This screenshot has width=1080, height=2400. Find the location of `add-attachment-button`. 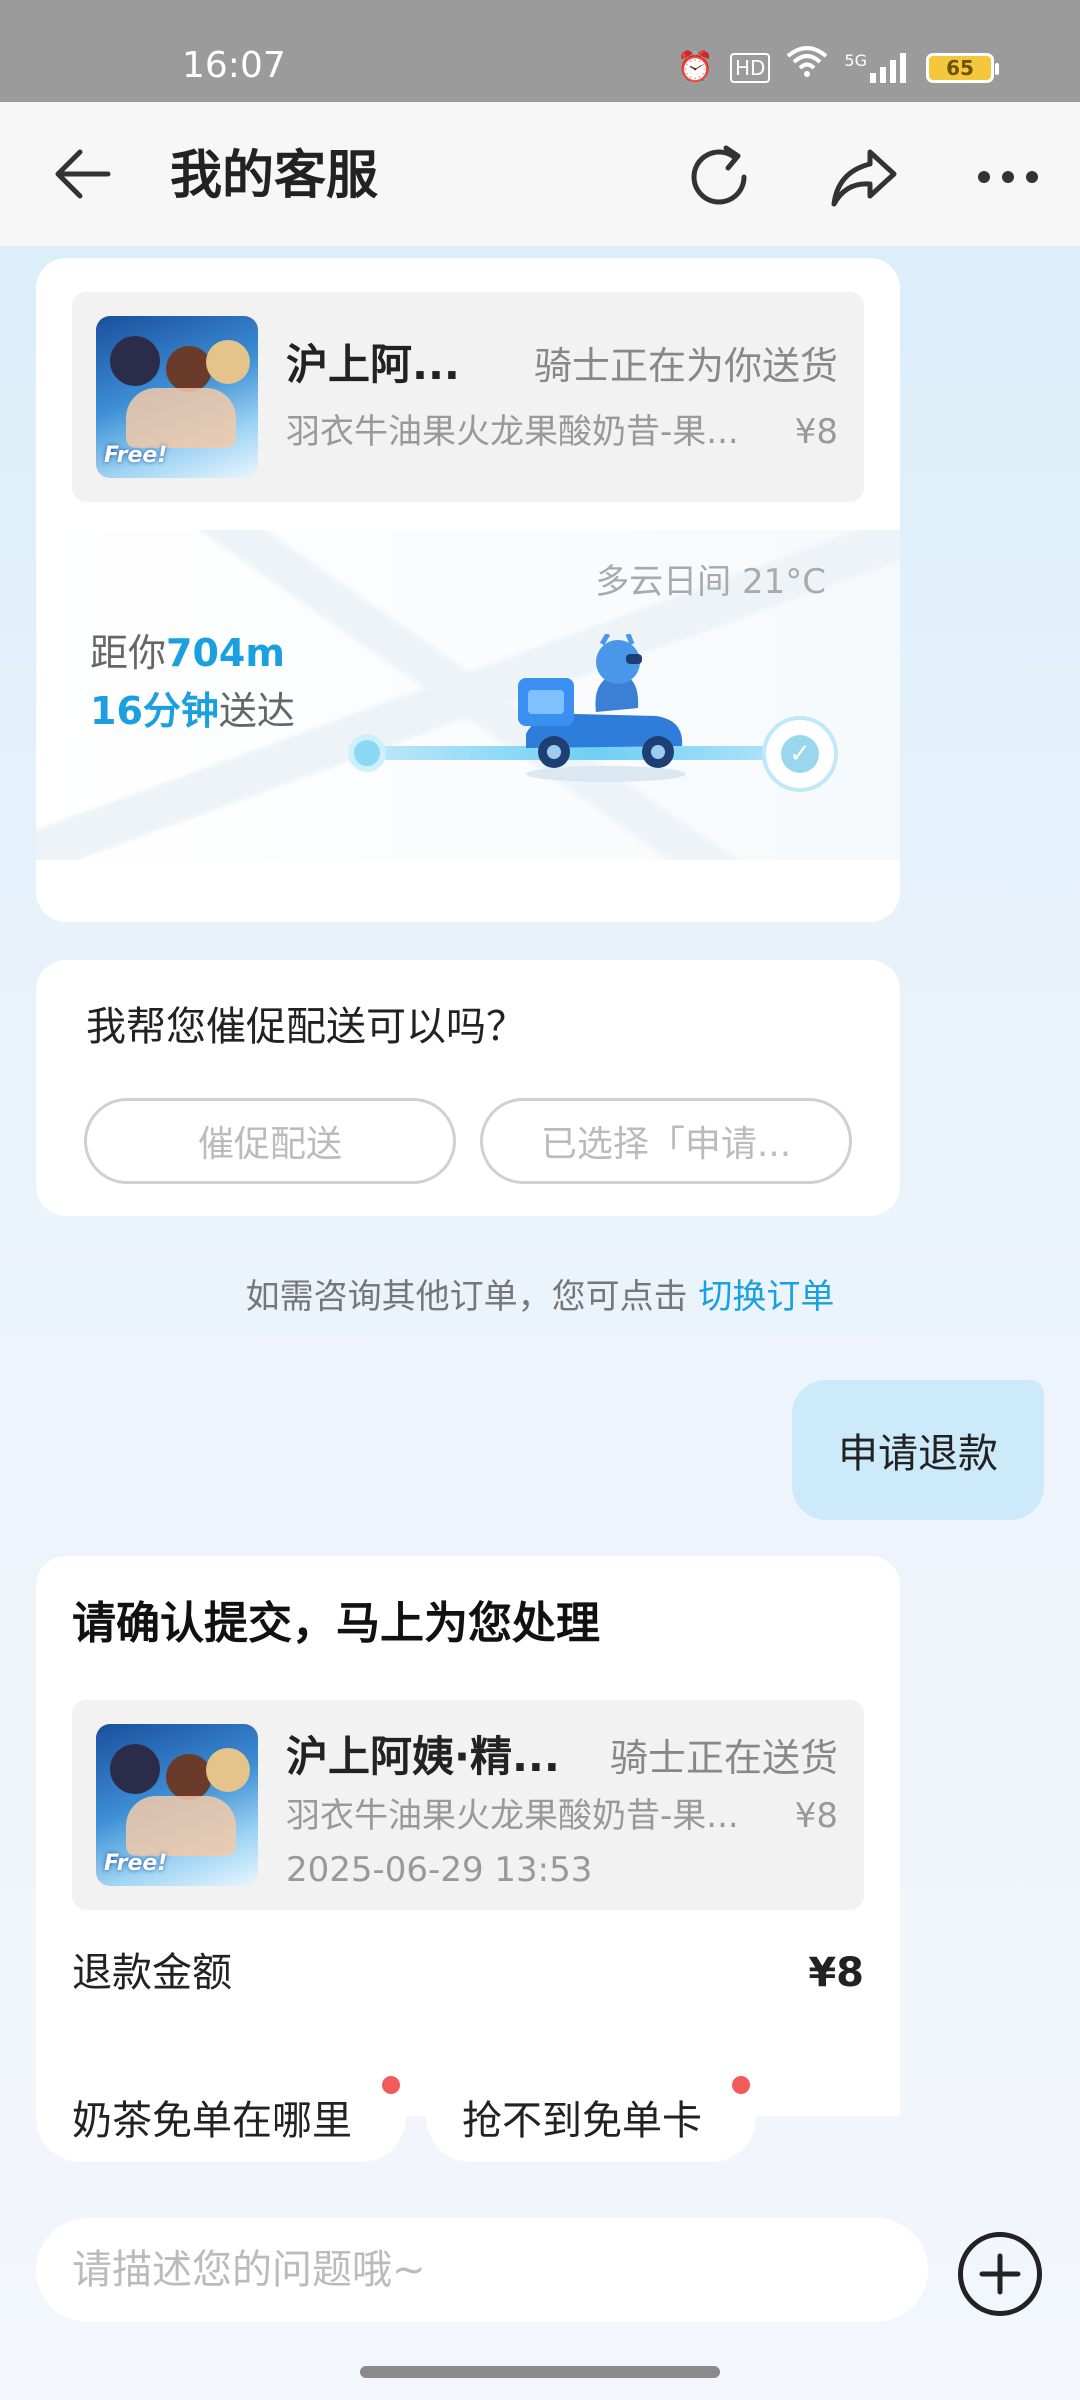

add-attachment-button is located at coordinates (1000, 2274).